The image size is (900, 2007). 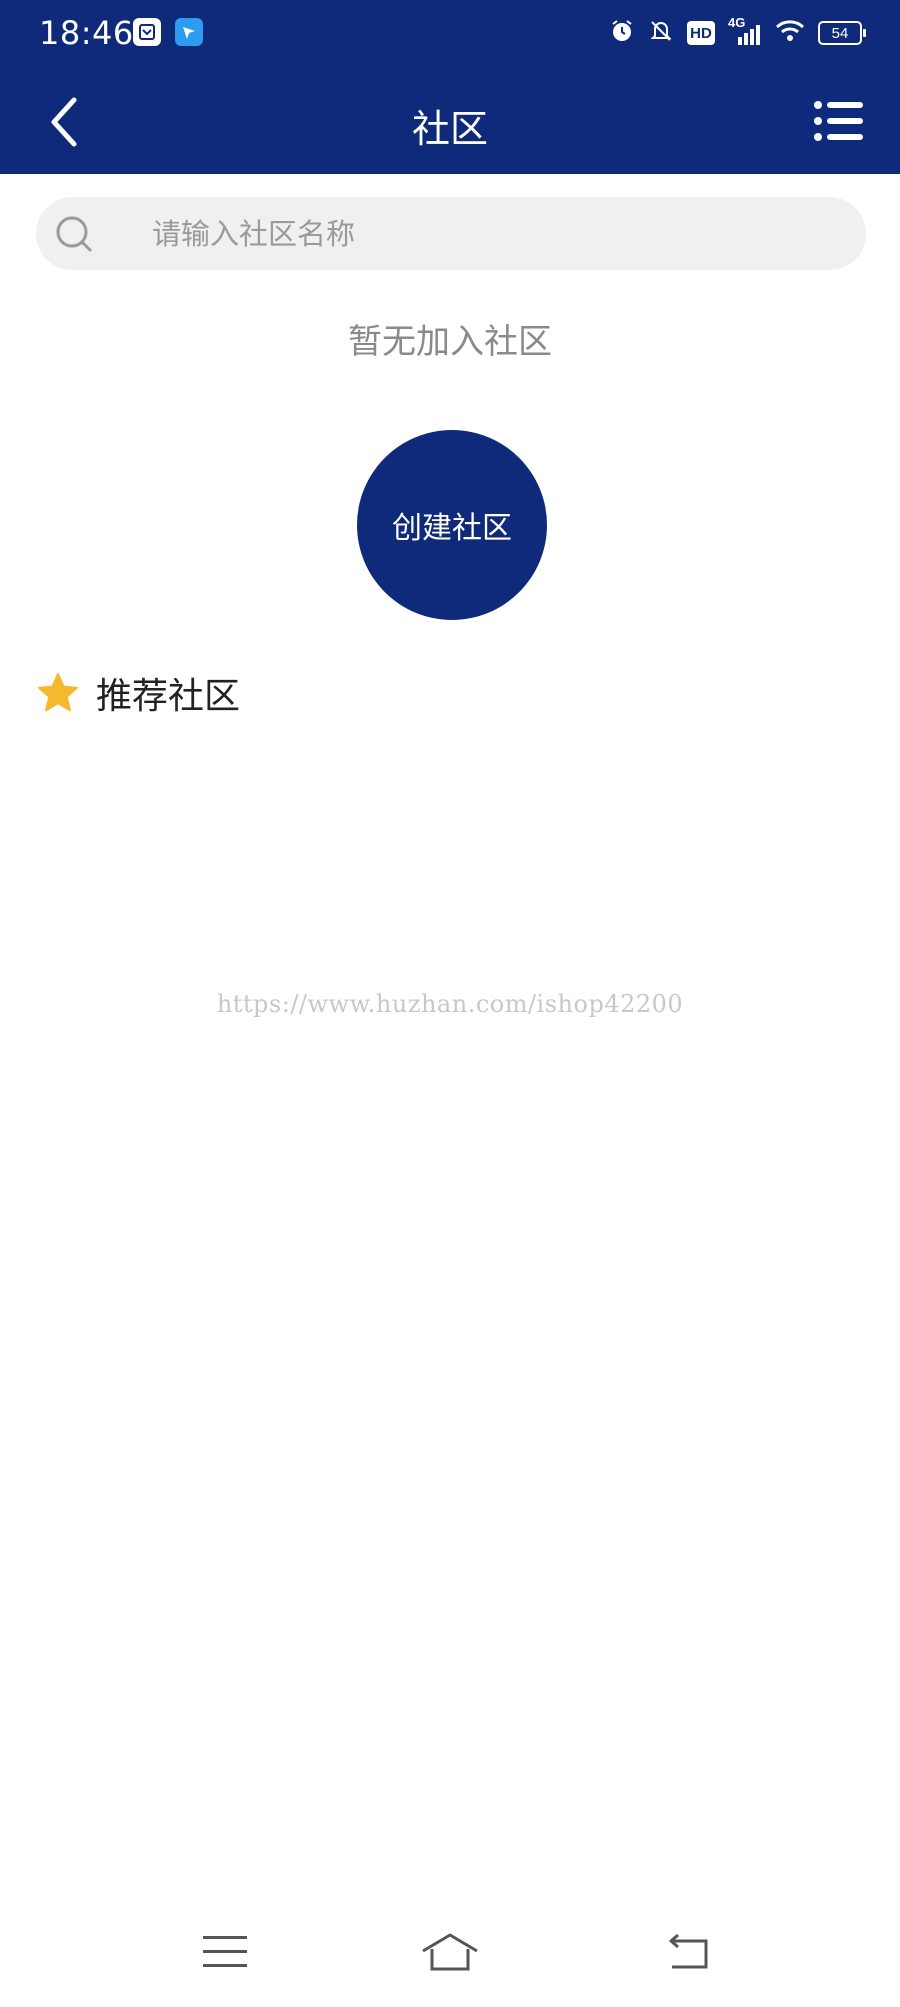 What do you see at coordinates (450, 1004) in the screenshot?
I see `watermark-text: https://www.huzhan.com/ishop42200` at bounding box center [450, 1004].